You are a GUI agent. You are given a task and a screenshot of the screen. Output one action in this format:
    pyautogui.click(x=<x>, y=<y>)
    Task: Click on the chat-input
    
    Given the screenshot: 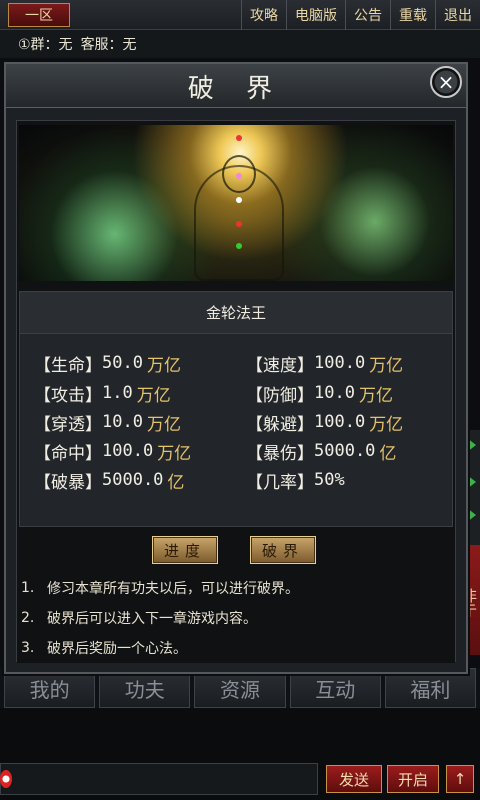 What is the action you would take?
    pyautogui.click(x=159, y=779)
    